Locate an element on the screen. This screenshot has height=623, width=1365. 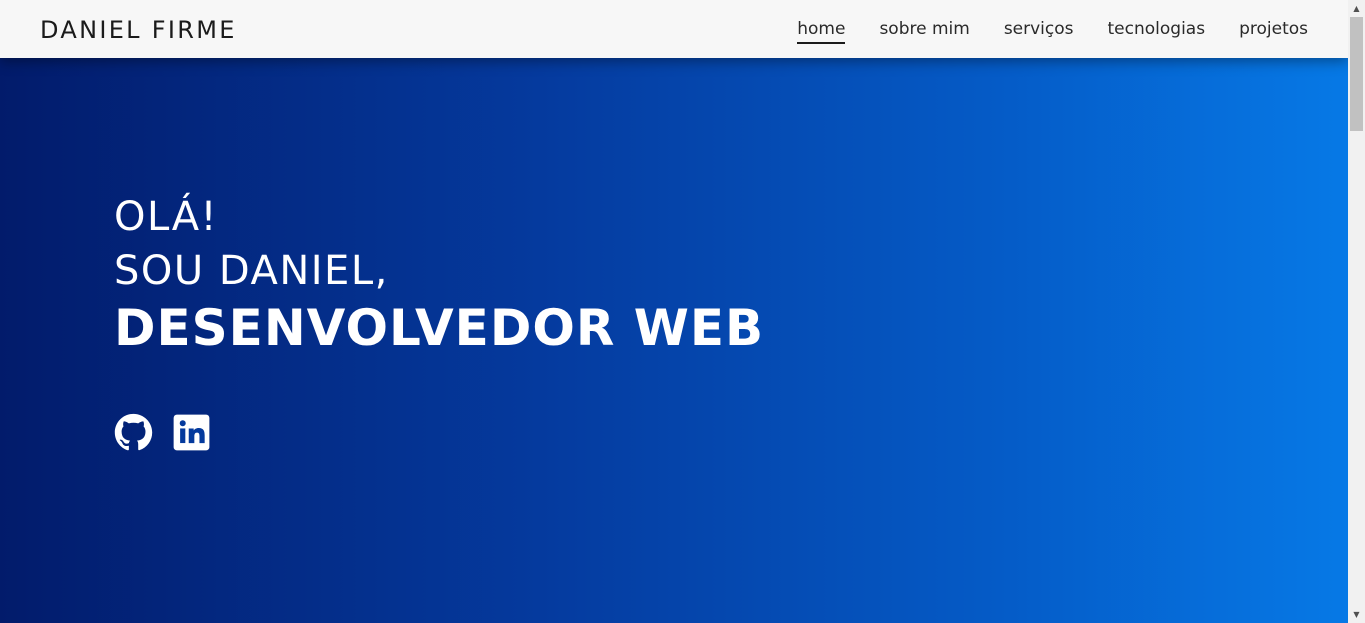
hero-heading: OLÁ! SOU DANIEL, DESENVOLVEDOR WEB is located at coordinates (439, 274).